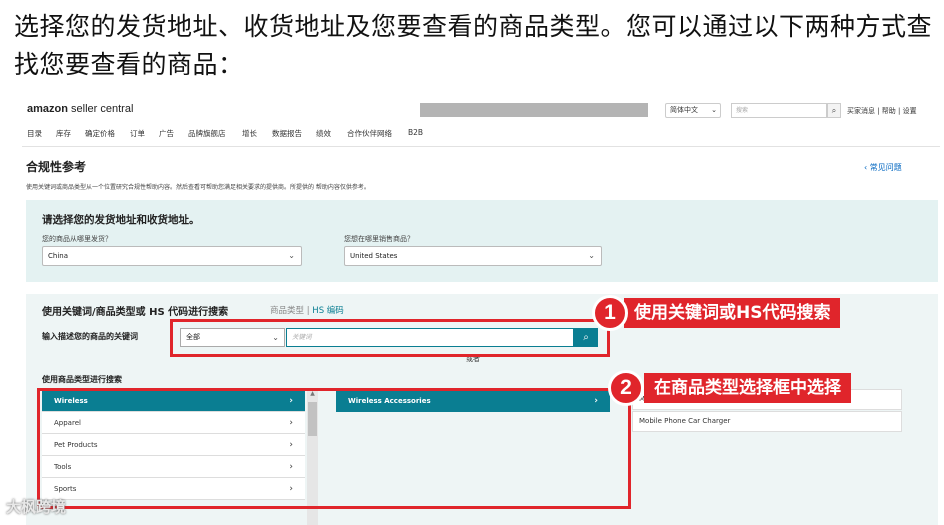  What do you see at coordinates (481, 146) in the screenshot?
I see `nav-divider` at bounding box center [481, 146].